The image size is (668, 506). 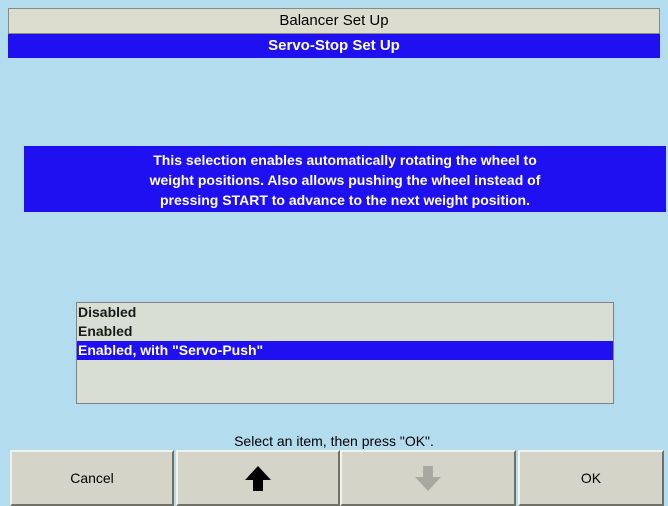 I want to click on ok-button: OK, so click(x=591, y=478).